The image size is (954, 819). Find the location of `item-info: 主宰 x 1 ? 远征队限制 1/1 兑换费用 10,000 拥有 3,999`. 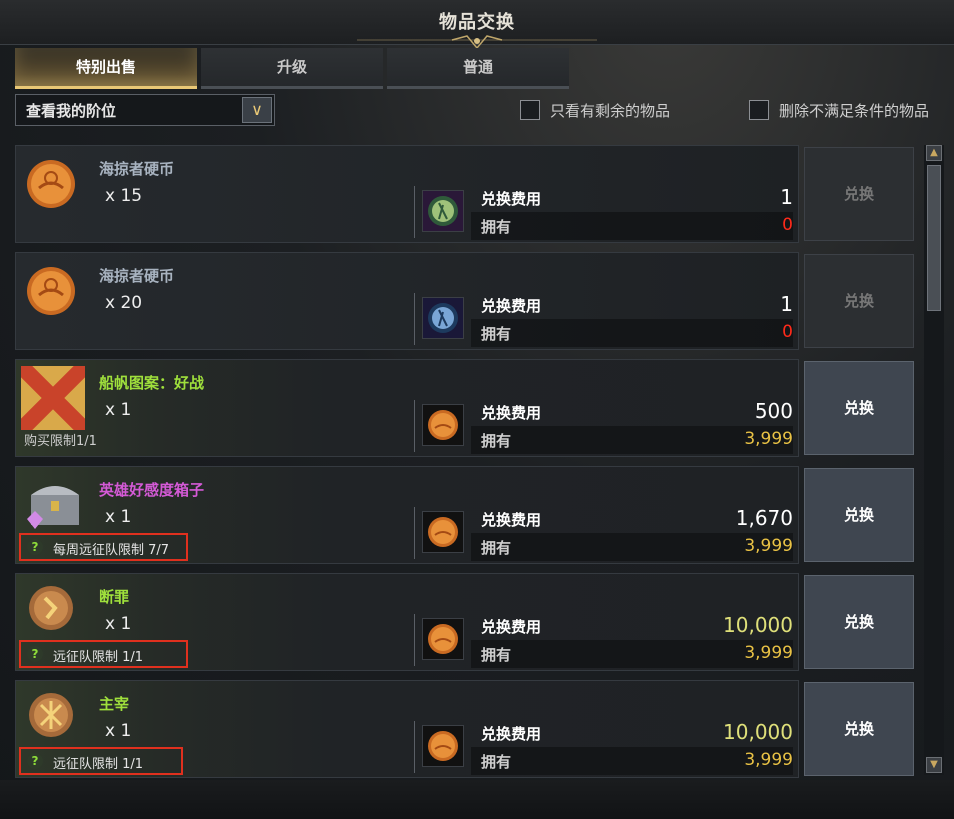

item-info: 主宰 x 1 ? 远征队限制 1/1 兑换费用 10,000 拥有 3,999 is located at coordinates (407, 729).